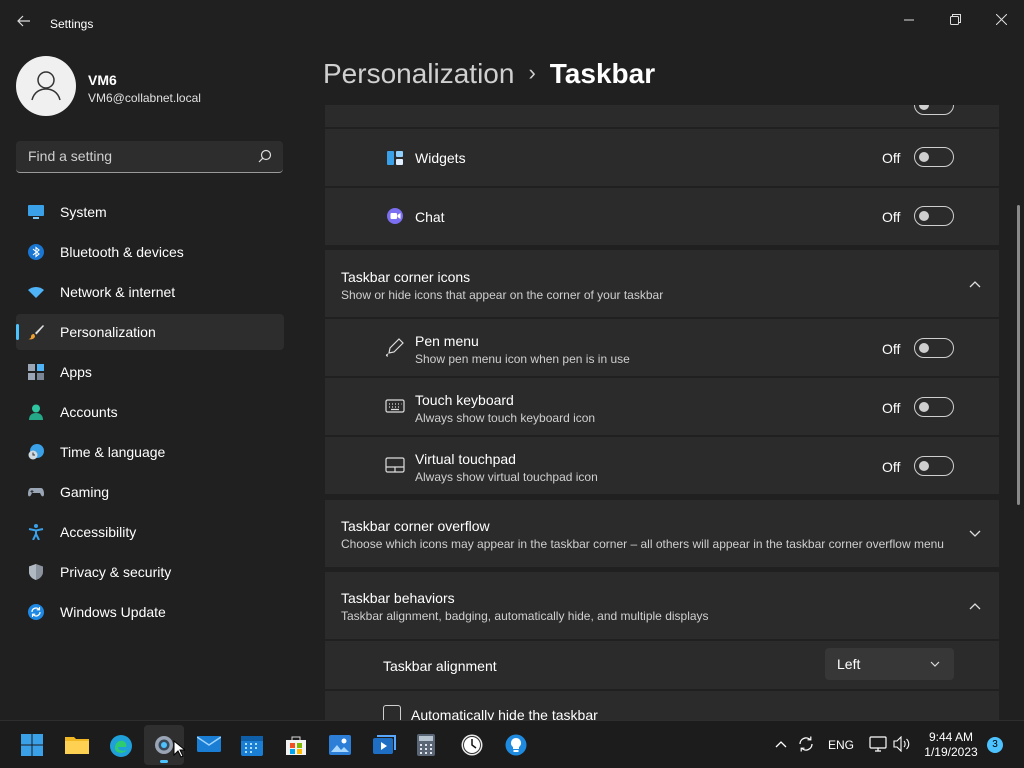  I want to click on calculator-icon, so click(426, 745).